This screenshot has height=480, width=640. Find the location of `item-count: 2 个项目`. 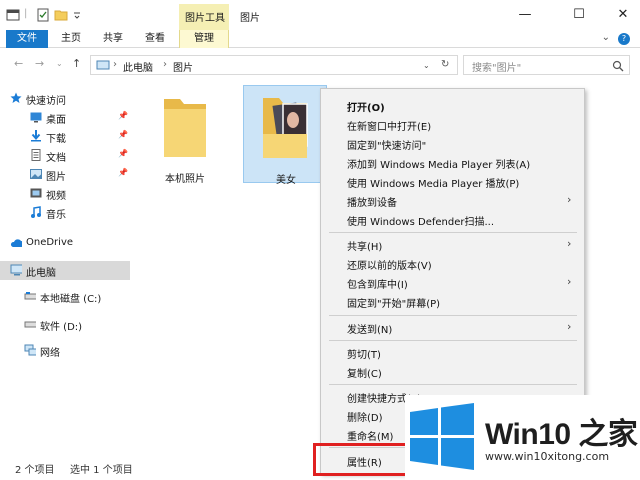

item-count: 2 个项目 is located at coordinates (35, 470).